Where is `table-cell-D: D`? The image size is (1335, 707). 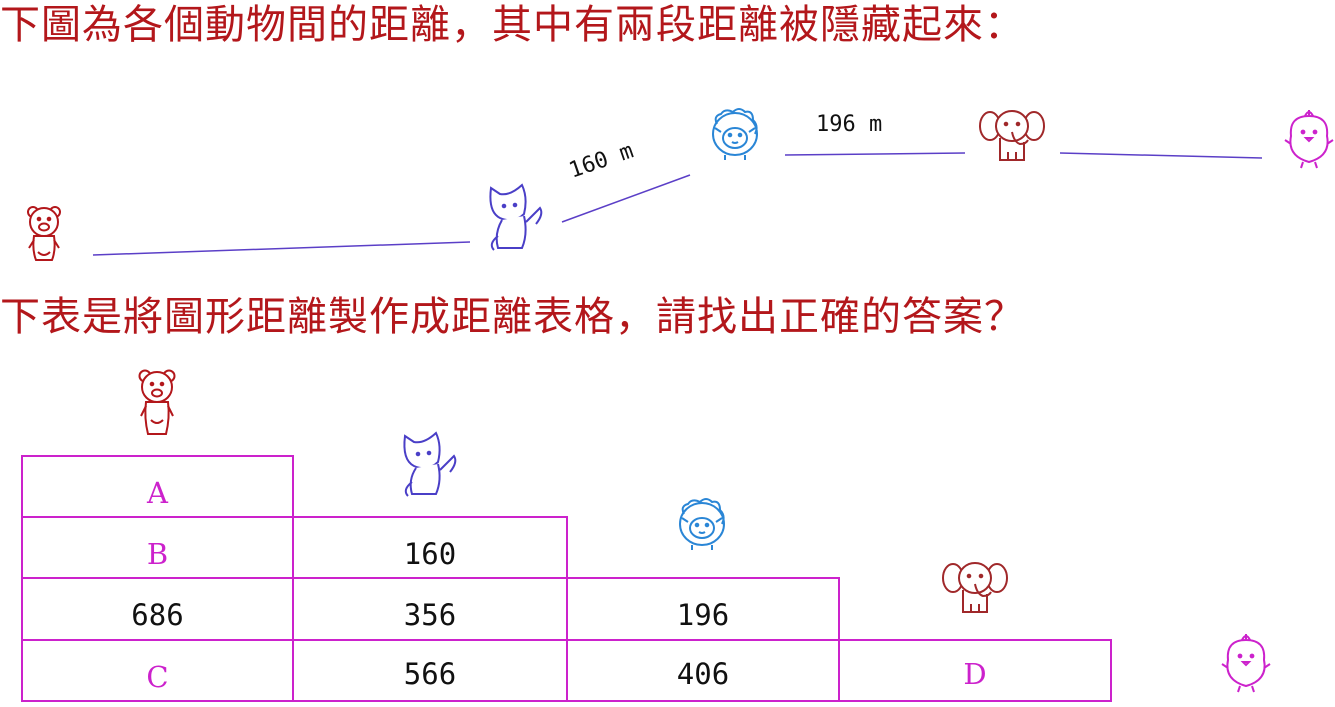
table-cell-D: D is located at coordinates (975, 674).